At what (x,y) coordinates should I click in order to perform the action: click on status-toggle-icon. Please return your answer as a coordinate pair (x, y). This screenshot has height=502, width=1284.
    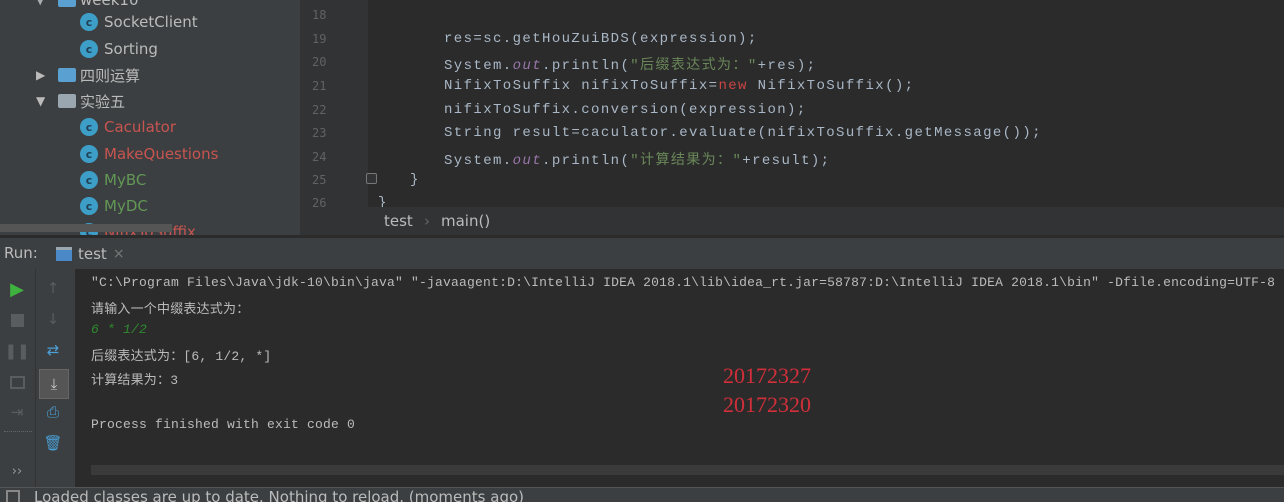
    Looking at the image, I should click on (13, 496).